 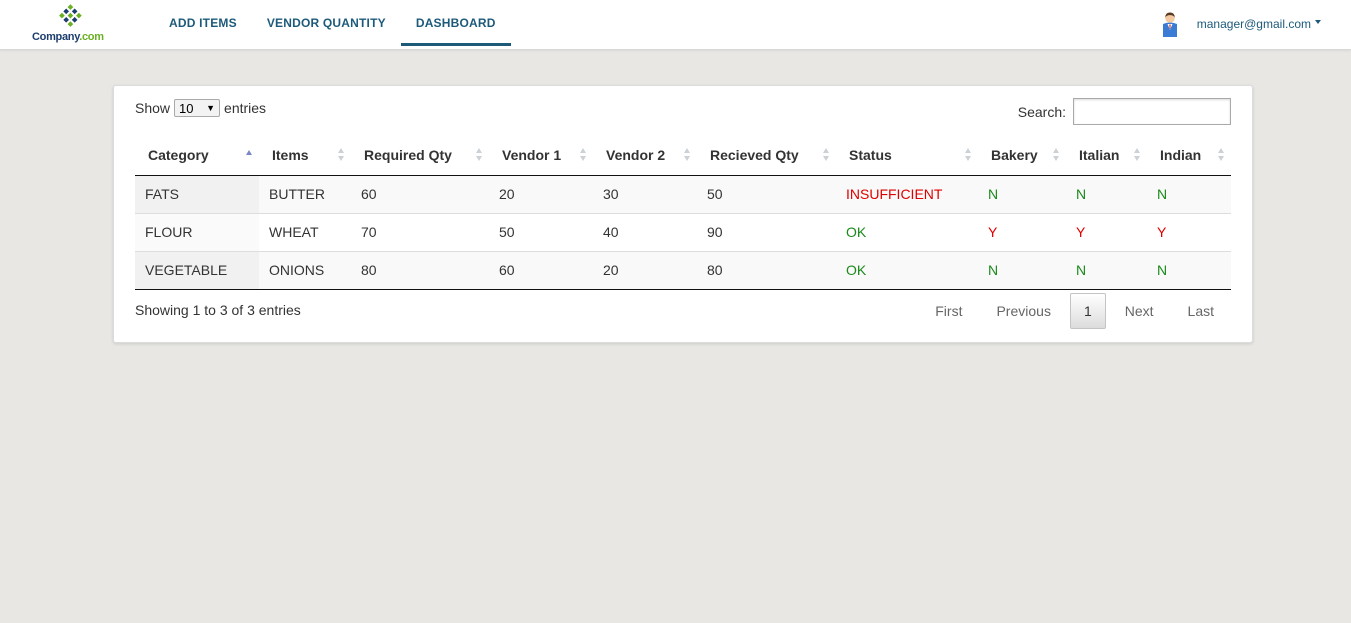 What do you see at coordinates (1099, 154) in the screenshot?
I see `col-label: Italian` at bounding box center [1099, 154].